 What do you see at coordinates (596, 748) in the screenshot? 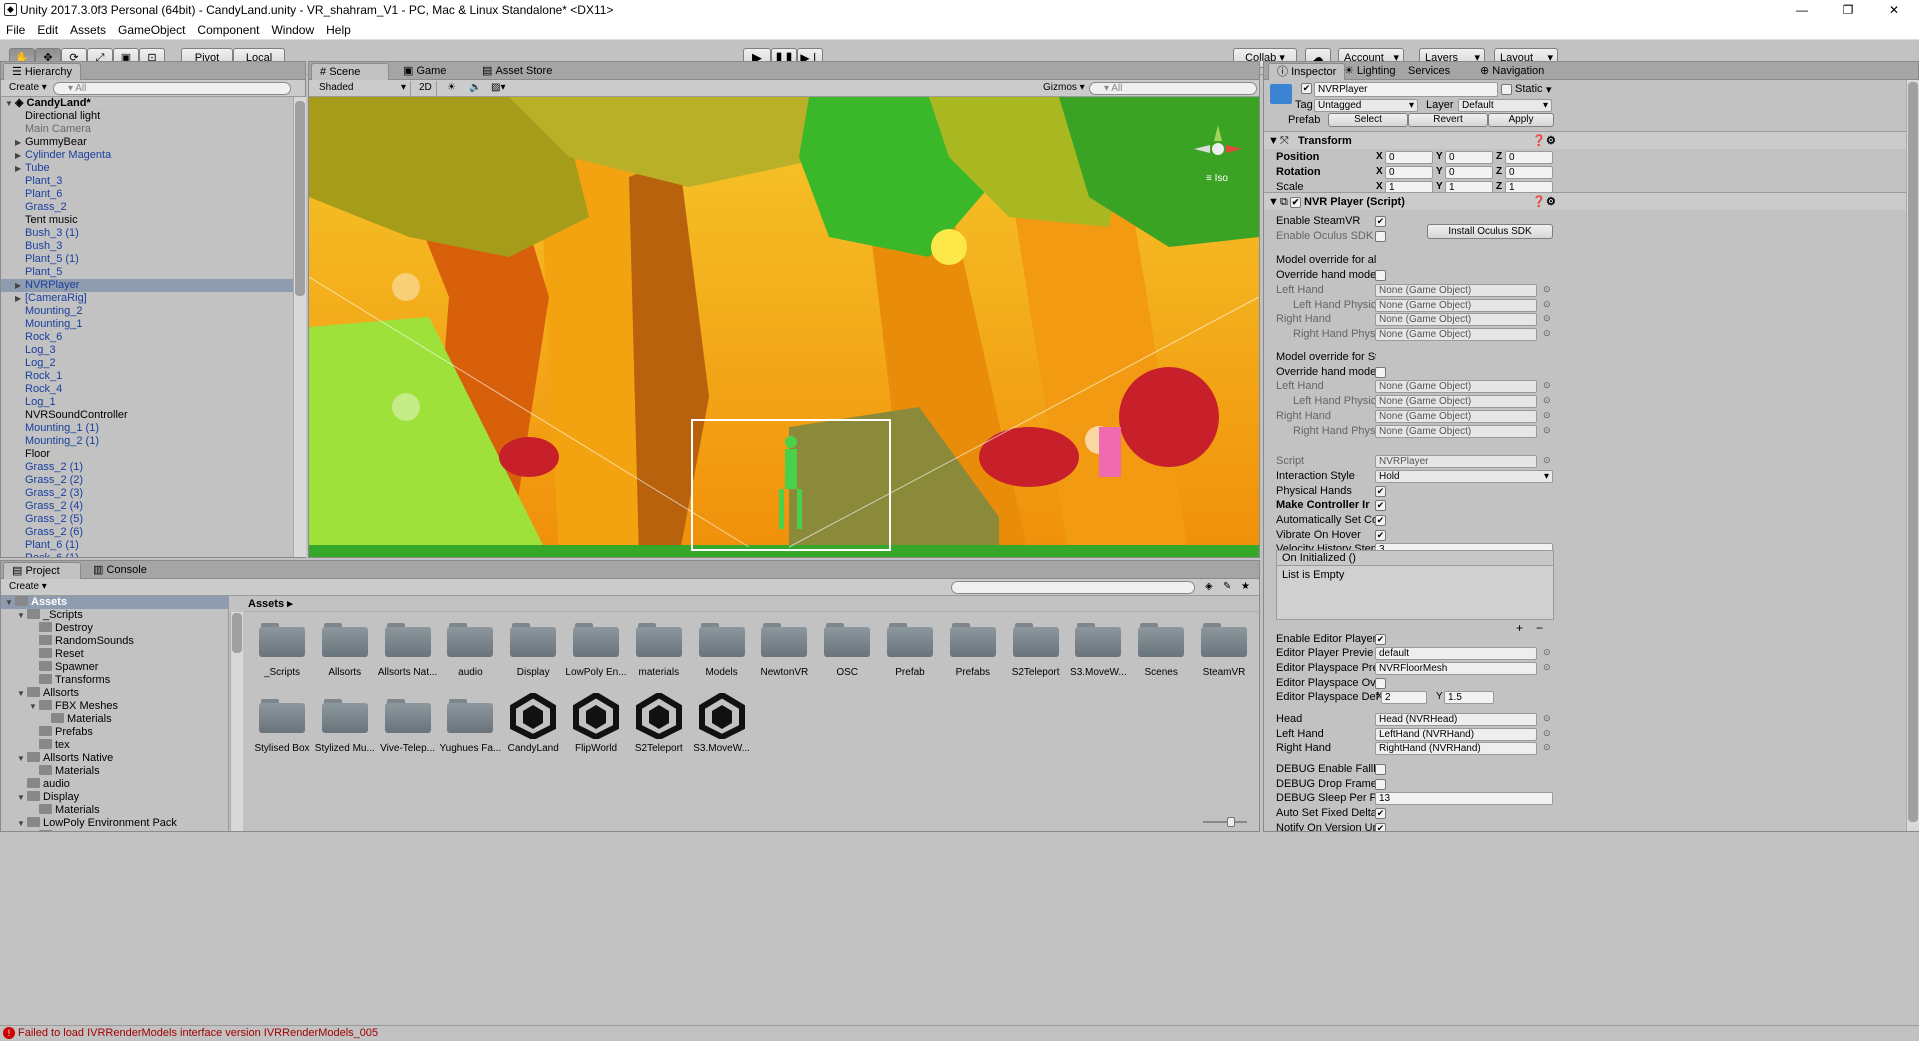
I see `asset-label: FlipWorld` at bounding box center [596, 748].